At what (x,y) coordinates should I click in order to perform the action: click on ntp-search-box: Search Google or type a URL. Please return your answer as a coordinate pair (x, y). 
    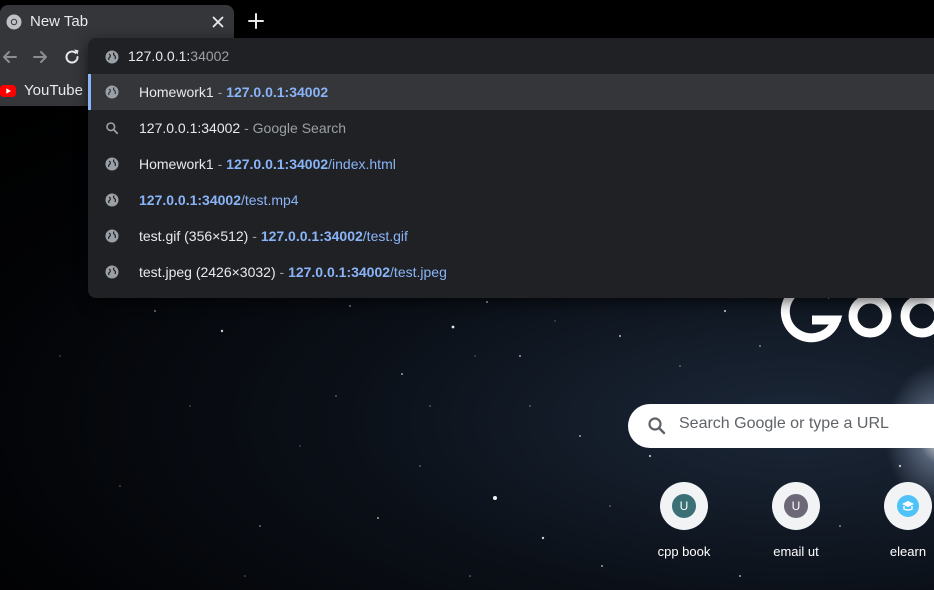
    Looking at the image, I should click on (781, 426).